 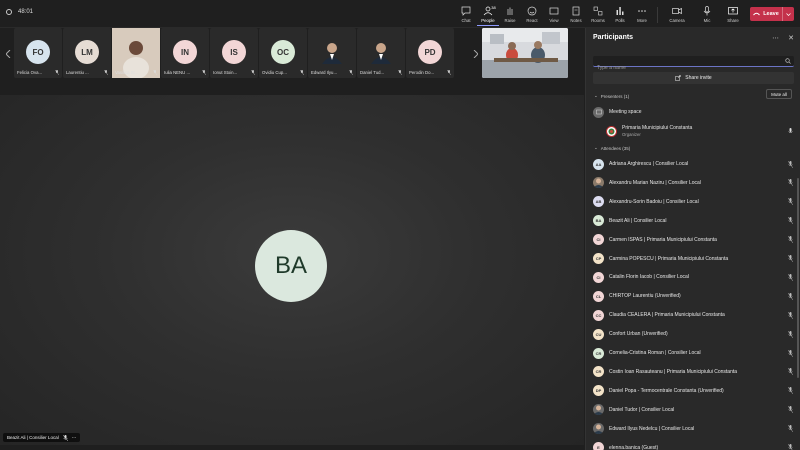 What do you see at coordinates (598, 20) in the screenshot?
I see `tool-label: Rooms` at bounding box center [598, 20].